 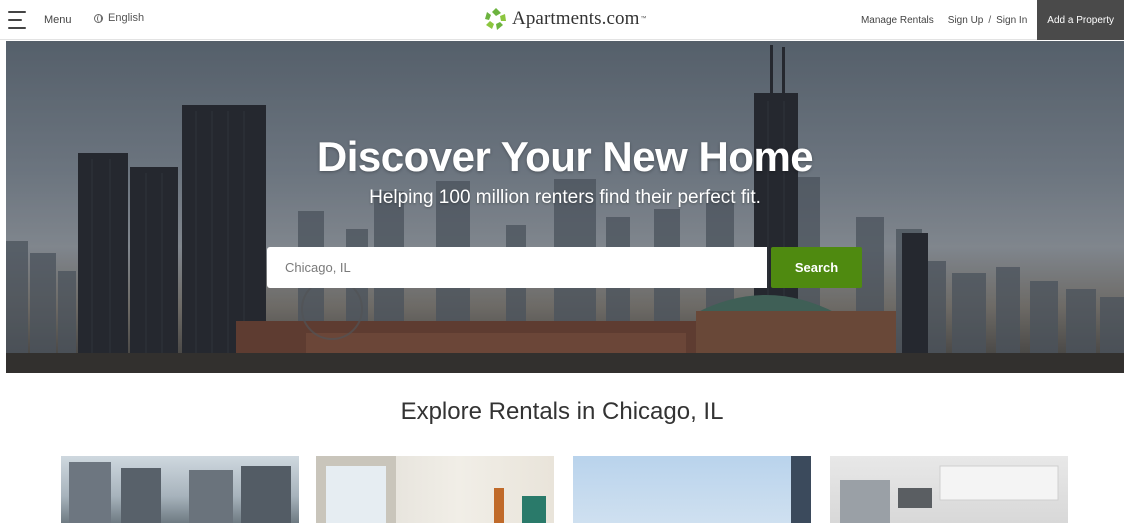 I want to click on manage-rentals-link: Manage Rentals, so click(x=897, y=20).